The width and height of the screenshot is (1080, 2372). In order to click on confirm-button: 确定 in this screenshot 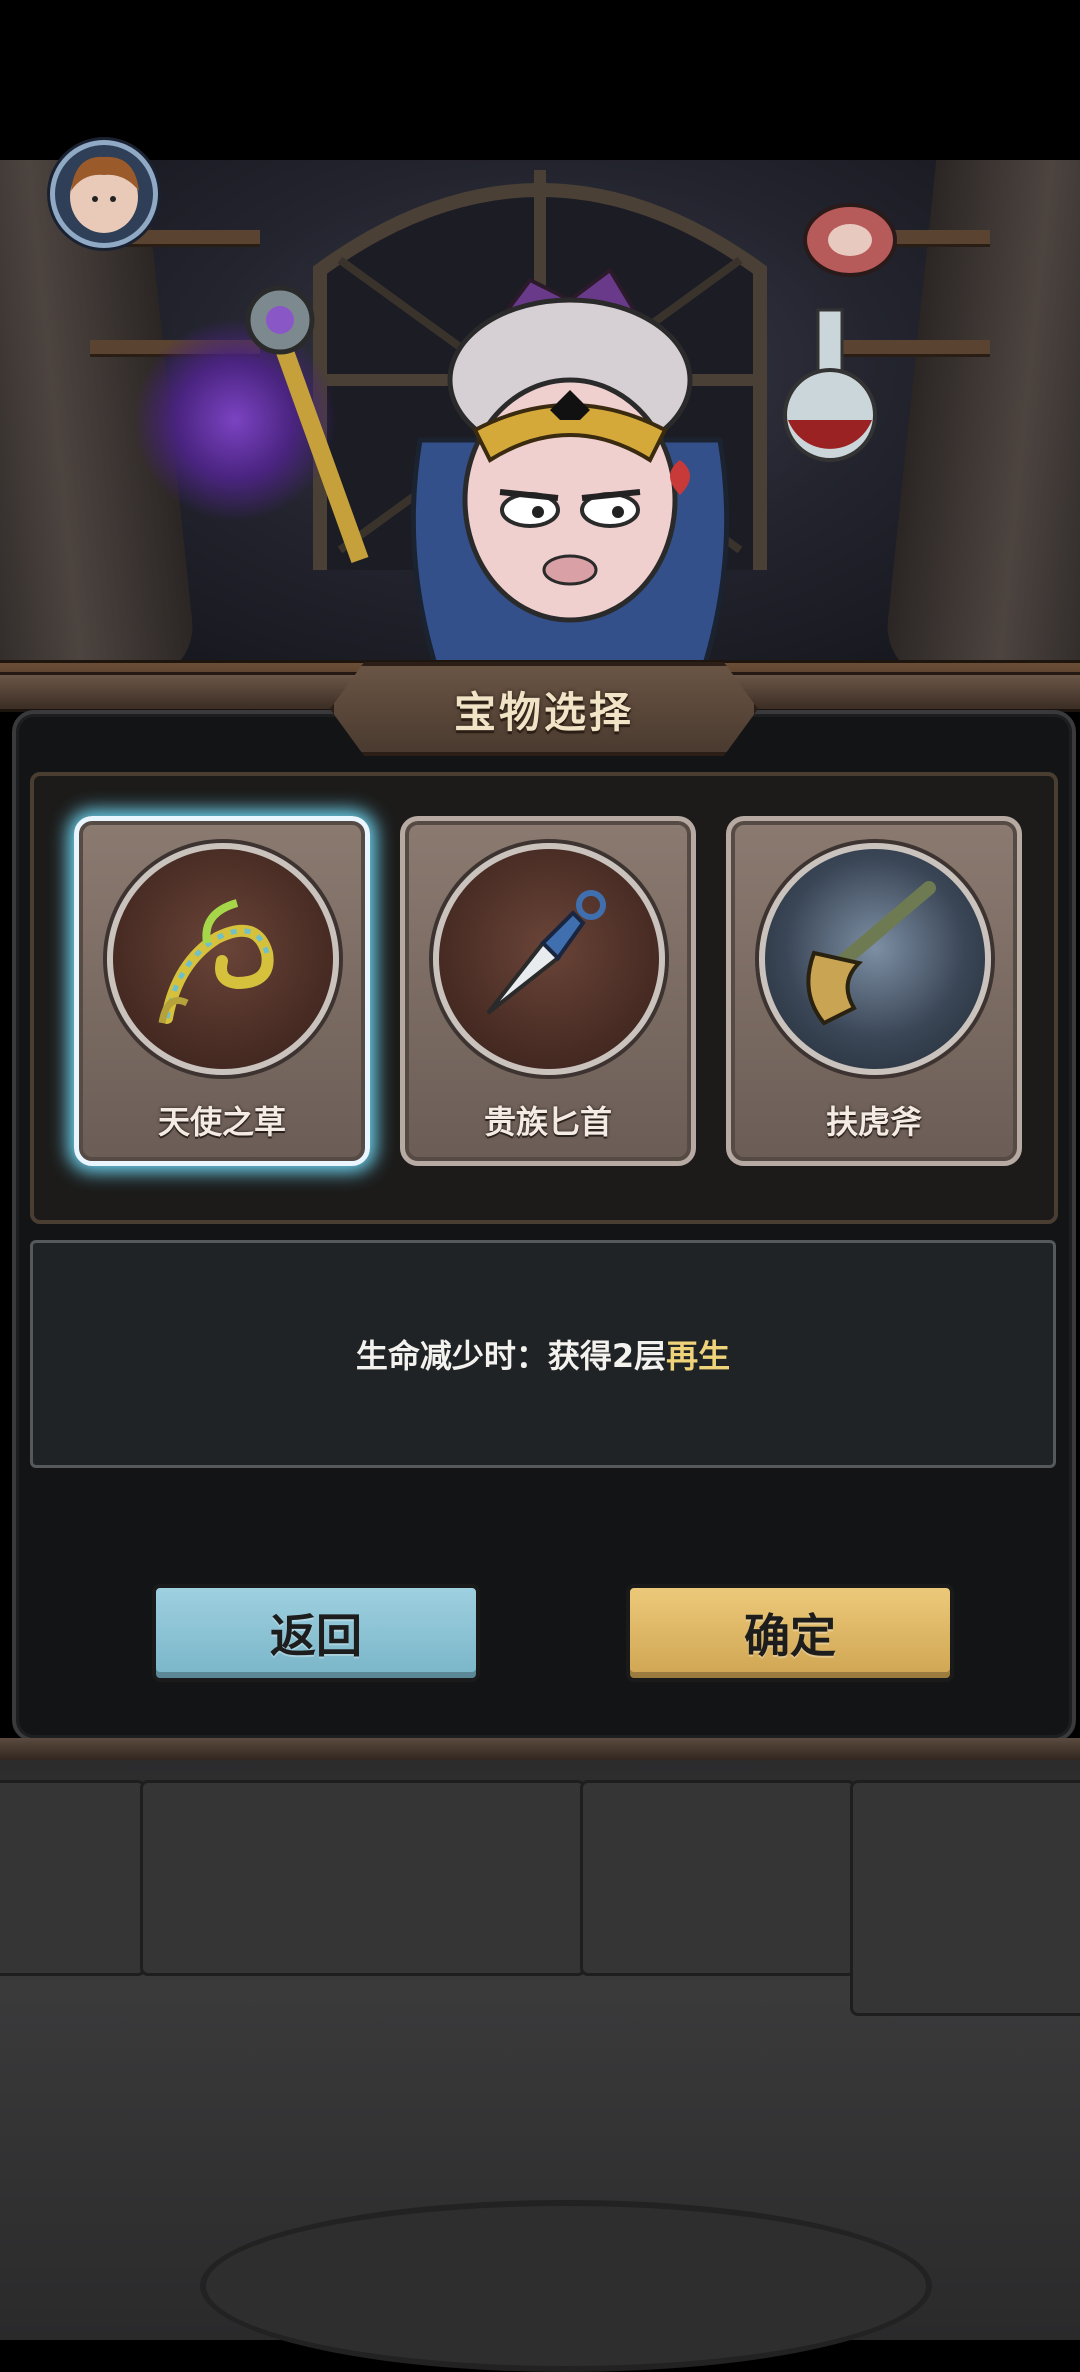, I will do `click(790, 1633)`.